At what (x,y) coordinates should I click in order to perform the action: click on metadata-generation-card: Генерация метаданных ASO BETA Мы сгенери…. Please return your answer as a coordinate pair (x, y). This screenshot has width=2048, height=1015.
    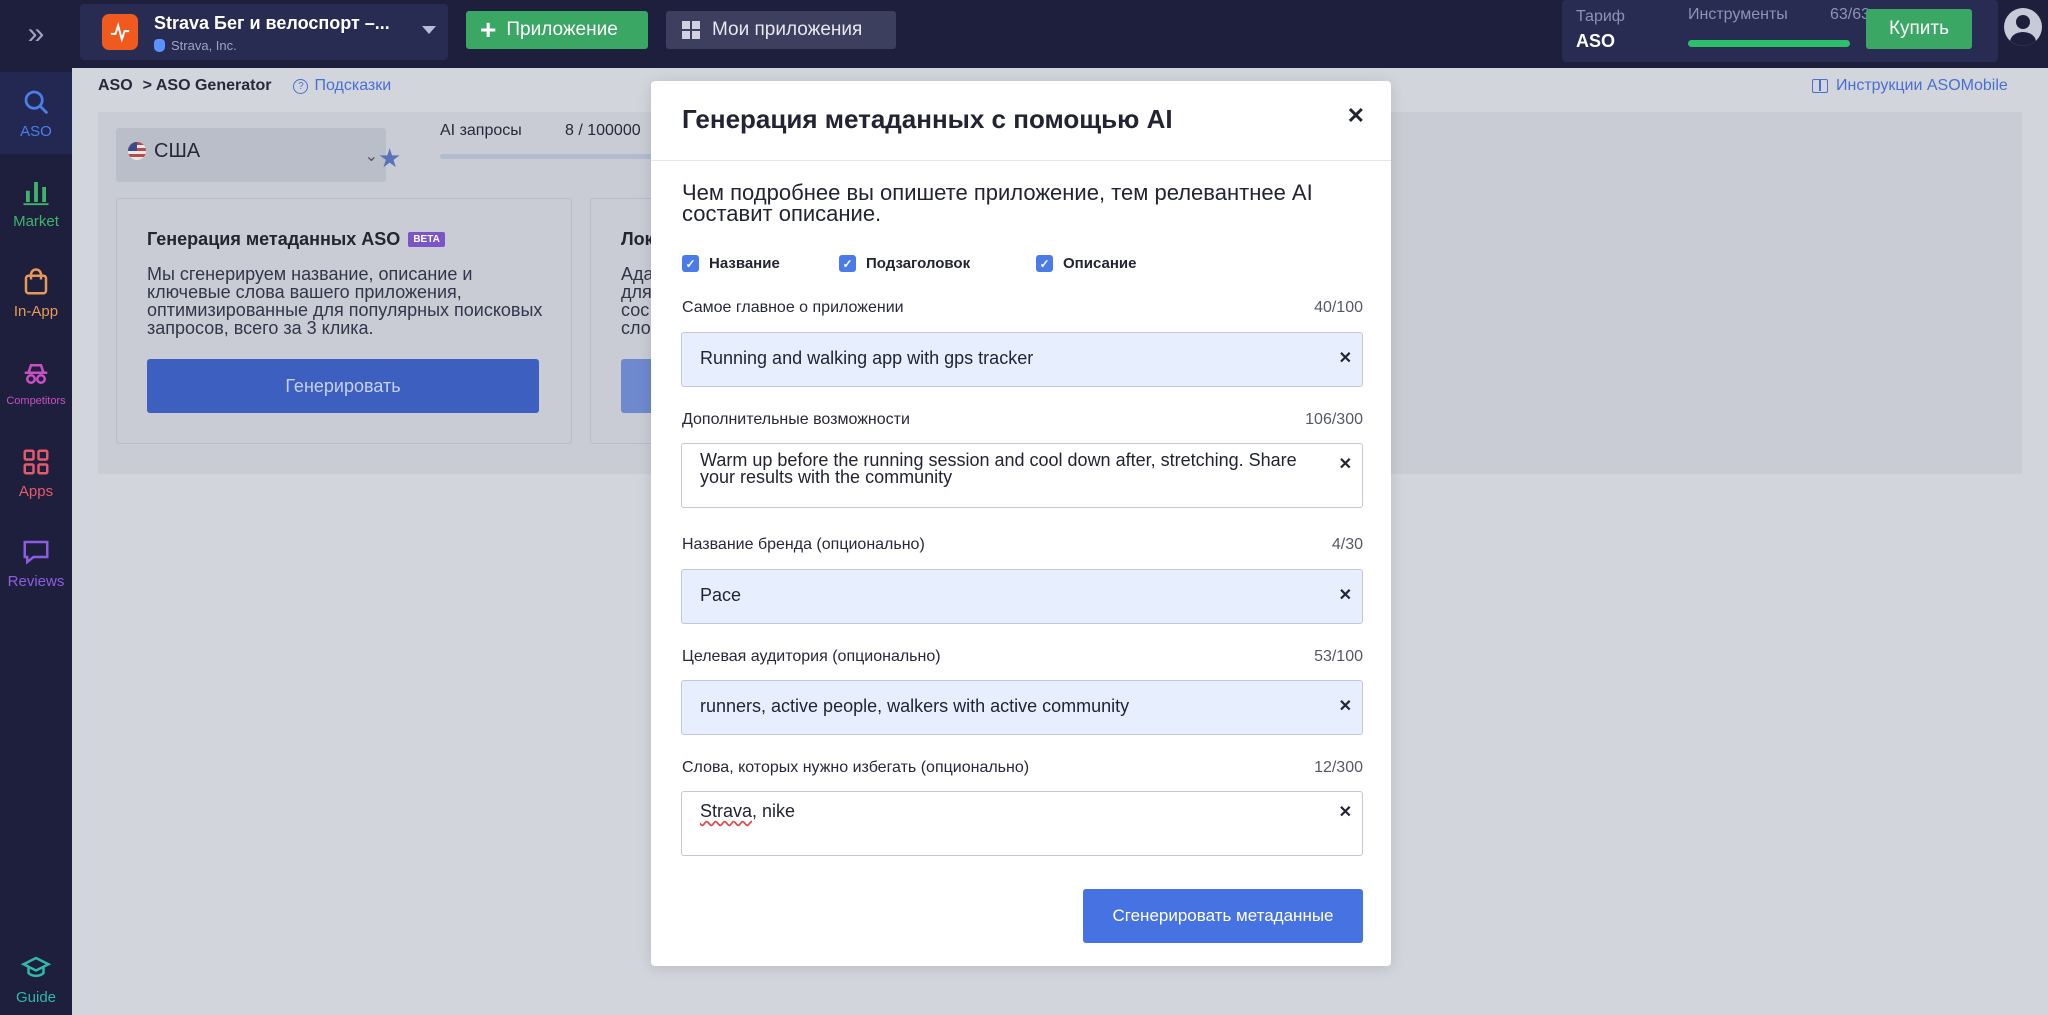
    Looking at the image, I should click on (344, 321).